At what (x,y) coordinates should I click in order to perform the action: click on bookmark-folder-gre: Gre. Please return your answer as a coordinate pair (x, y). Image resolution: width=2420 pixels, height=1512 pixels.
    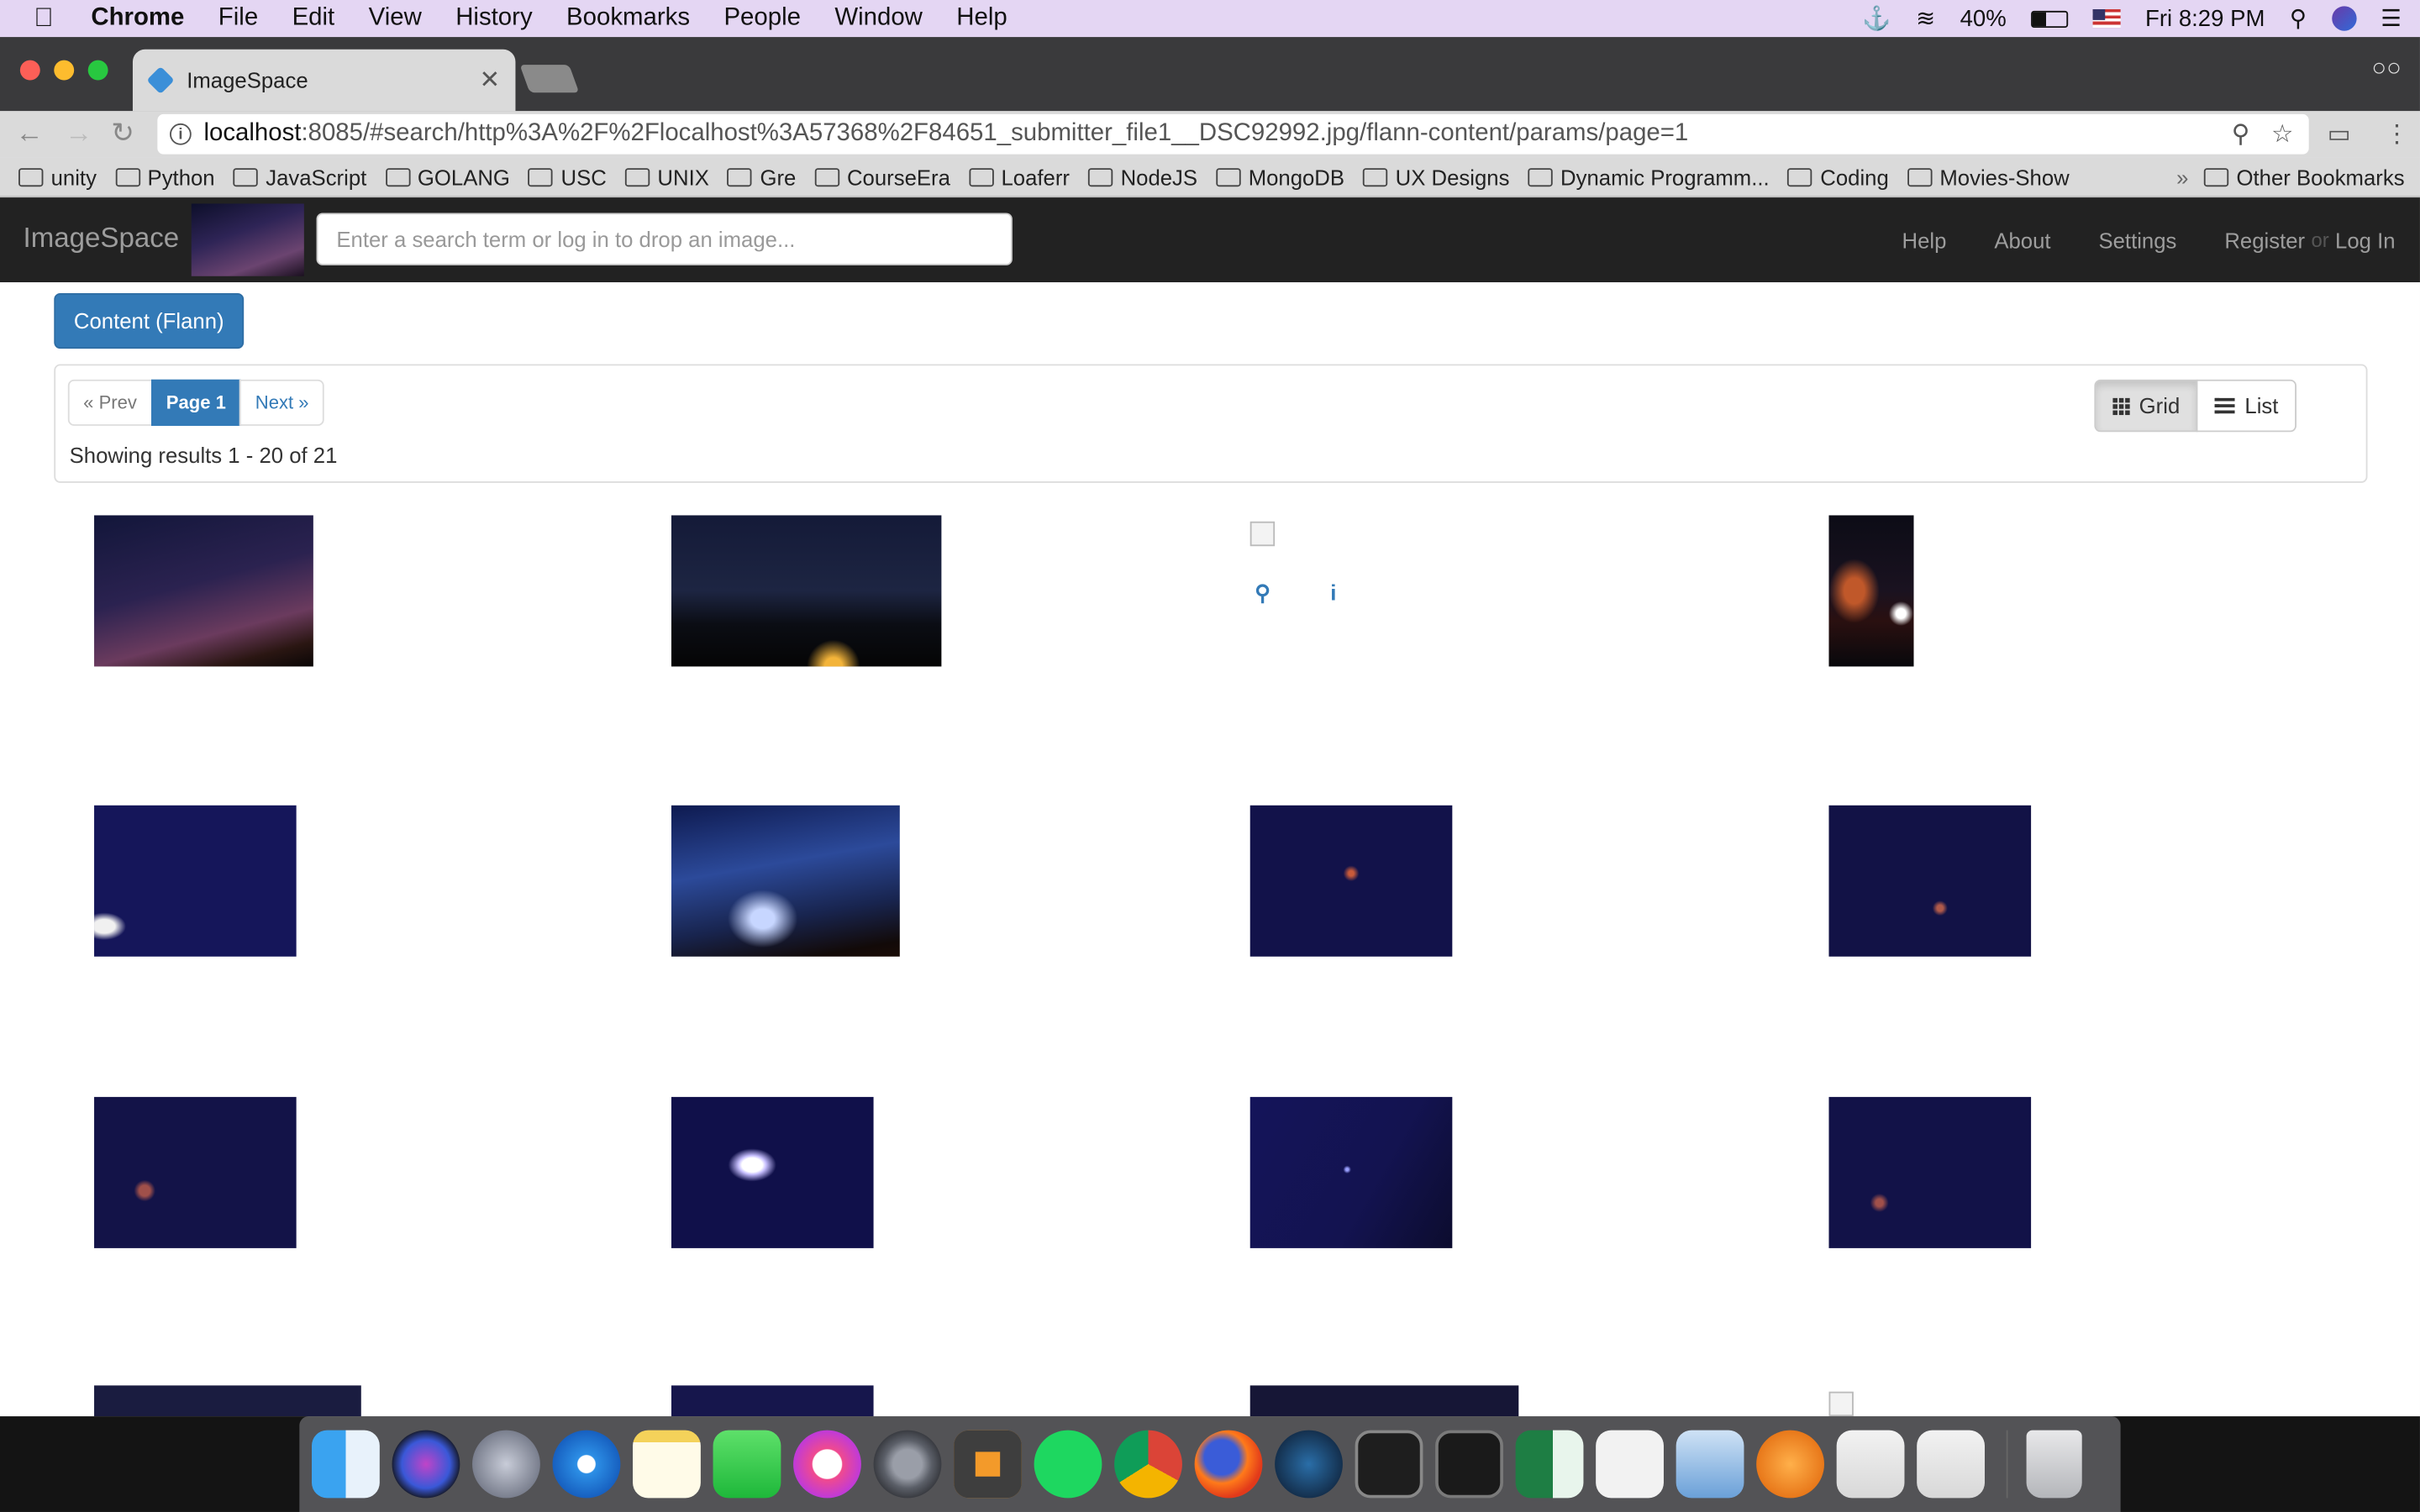
    Looking at the image, I should click on (762, 177).